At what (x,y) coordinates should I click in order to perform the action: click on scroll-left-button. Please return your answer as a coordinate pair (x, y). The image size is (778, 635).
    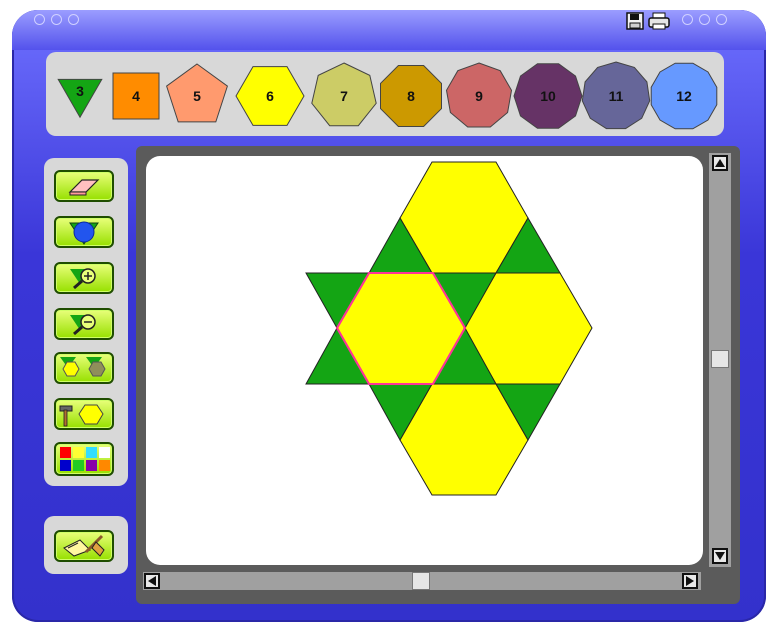
    Looking at the image, I should click on (152, 581).